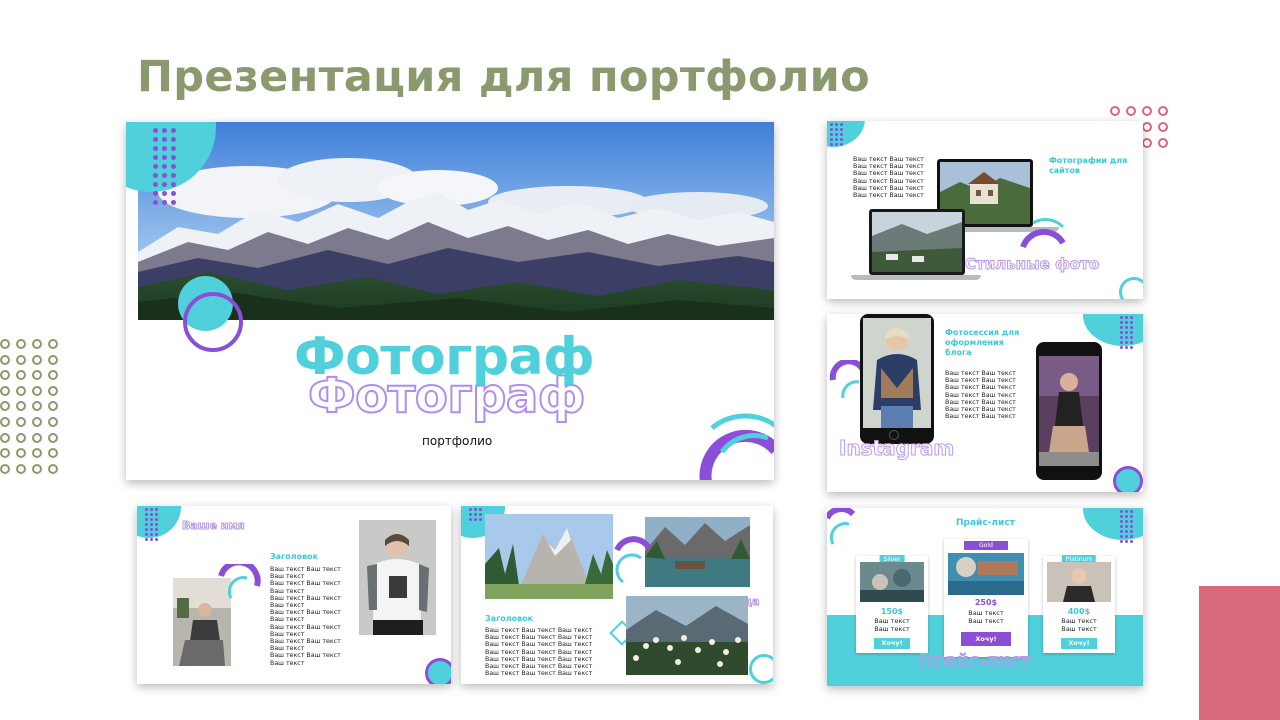 Image resolution: width=1280 pixels, height=720 pixels. Describe the element at coordinates (974, 661) in the screenshot. I see `price-watermark: Прайс-лист` at that location.